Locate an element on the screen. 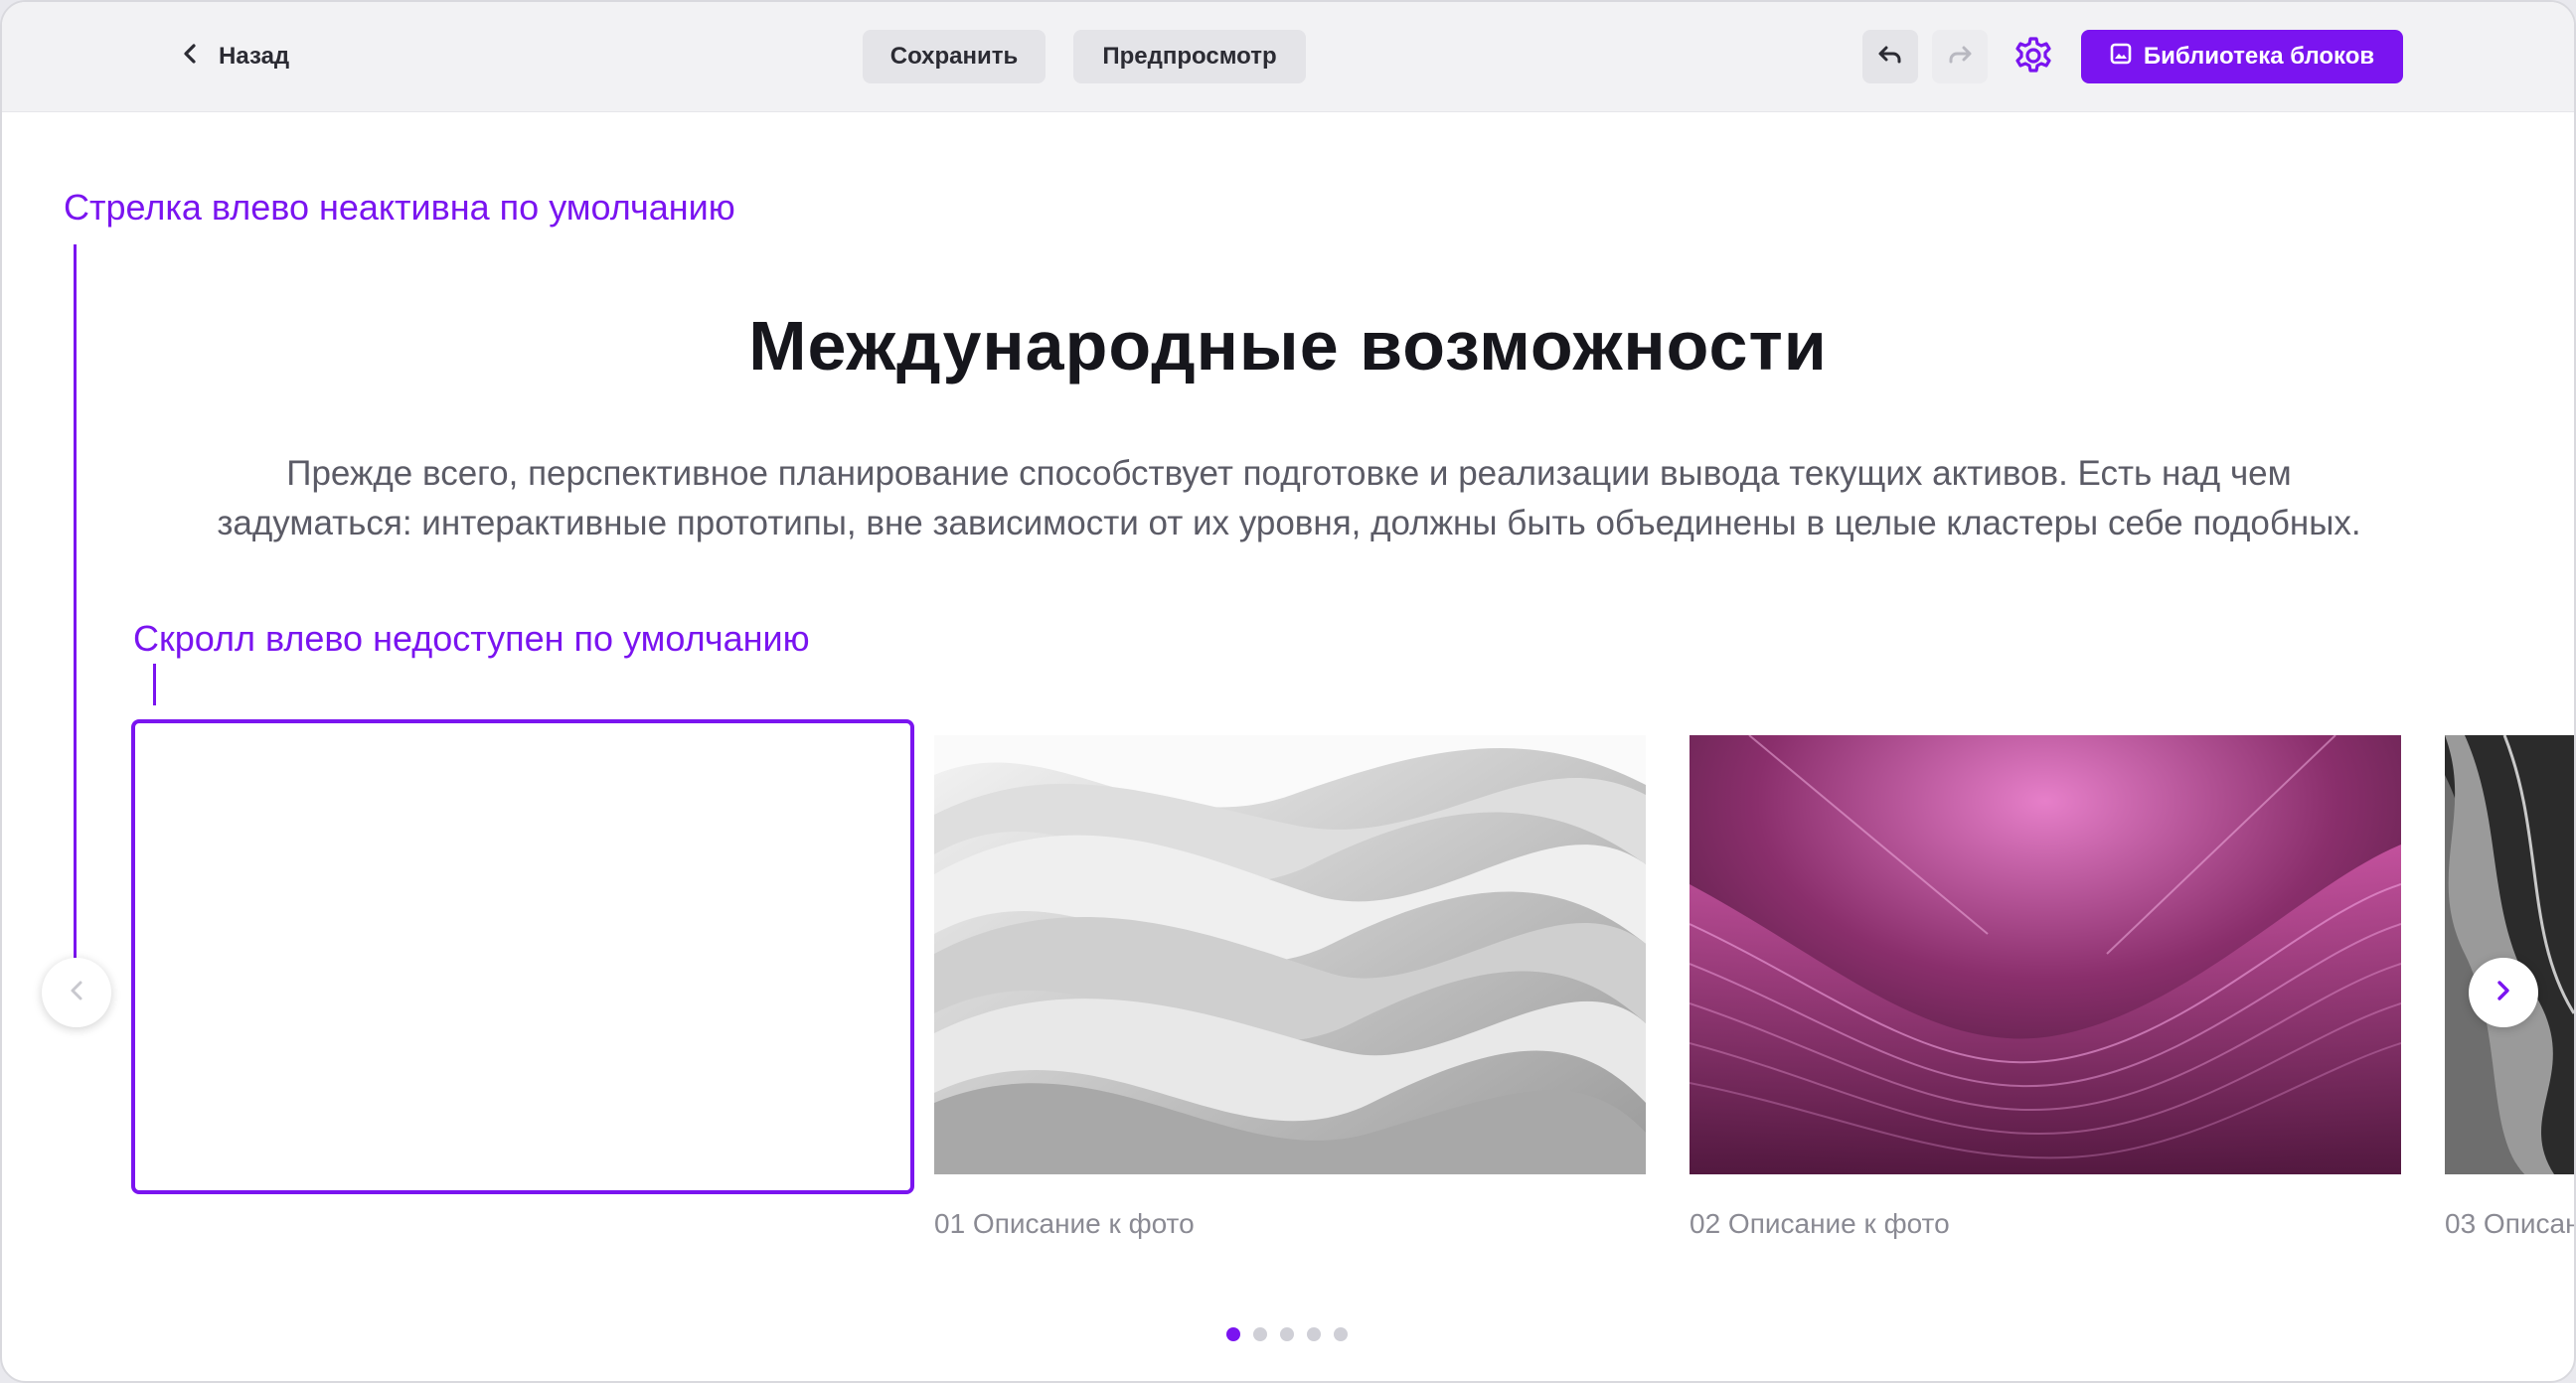 The height and width of the screenshot is (1383, 2576). carousel-card: 02 Описание к фото is located at coordinates (2045, 987).